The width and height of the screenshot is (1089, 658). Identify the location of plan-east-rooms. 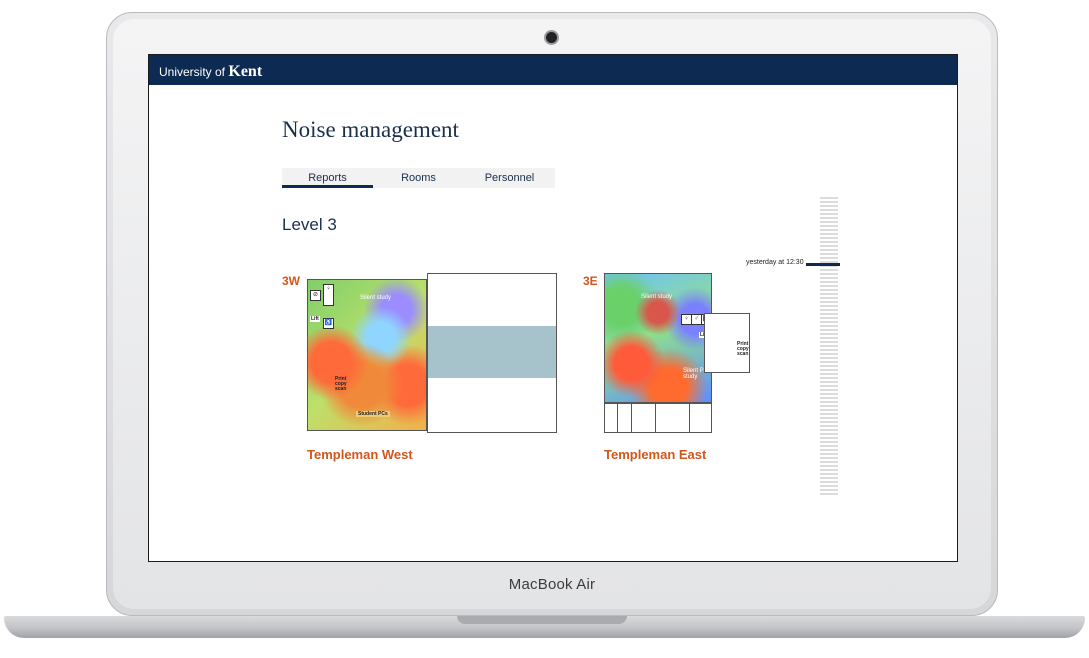
(658, 418).